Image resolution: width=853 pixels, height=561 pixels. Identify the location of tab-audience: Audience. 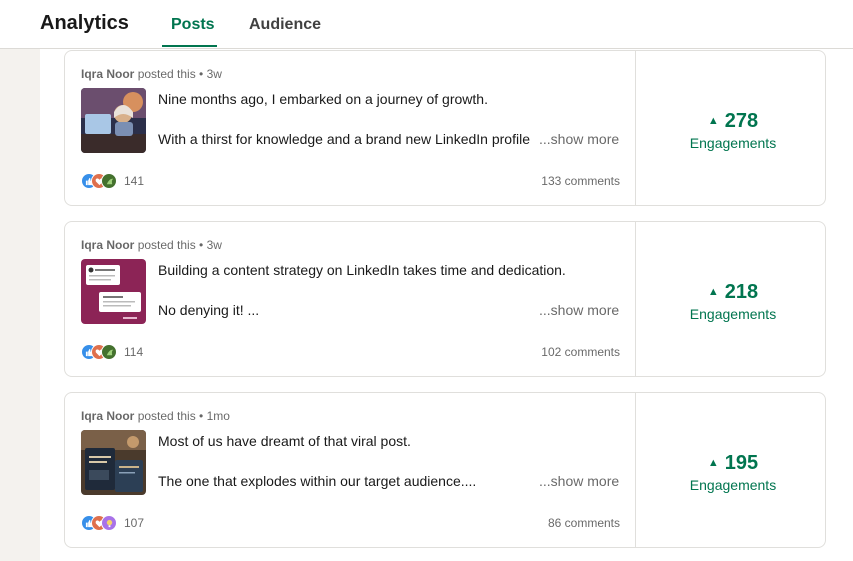
(285, 25).